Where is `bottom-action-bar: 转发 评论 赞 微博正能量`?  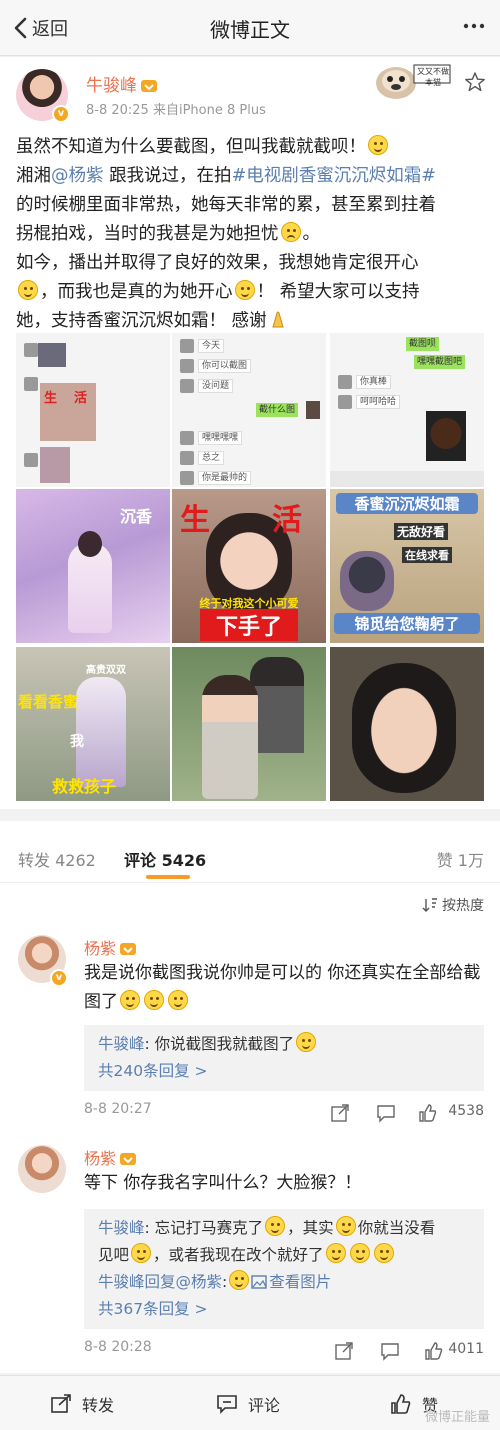
bottom-action-bar: 转发 评论 赞 微博正能量 is located at coordinates (250, 1402).